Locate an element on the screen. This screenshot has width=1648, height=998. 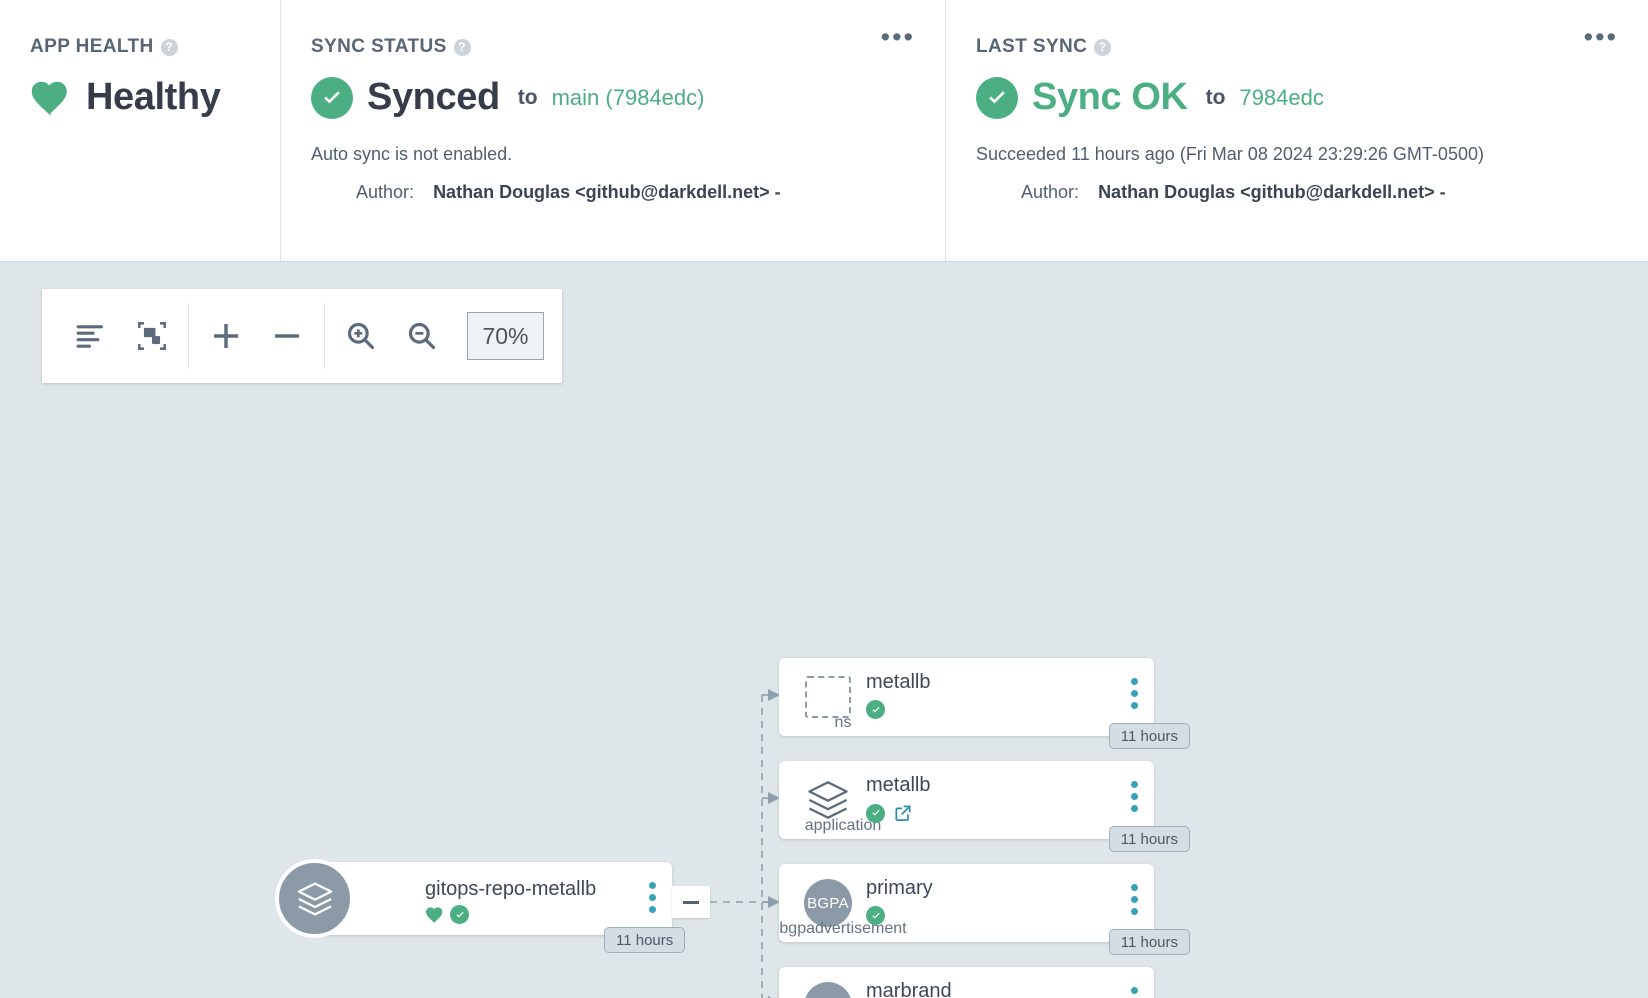
node-name-label: marbrand is located at coordinates (909, 989).